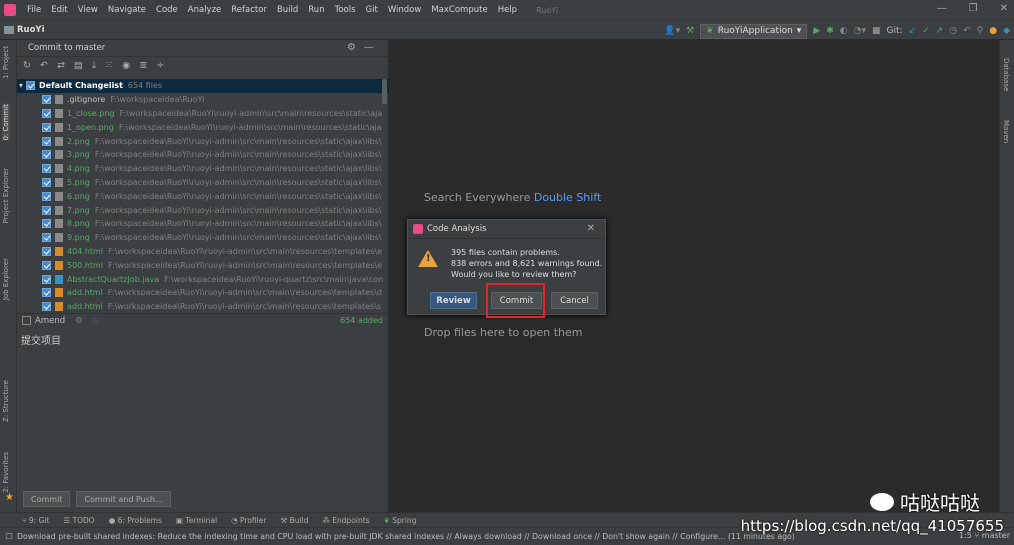 This screenshot has height=545, width=1014. Describe the element at coordinates (34, 10) in the screenshot. I see `menu-file: File` at that location.